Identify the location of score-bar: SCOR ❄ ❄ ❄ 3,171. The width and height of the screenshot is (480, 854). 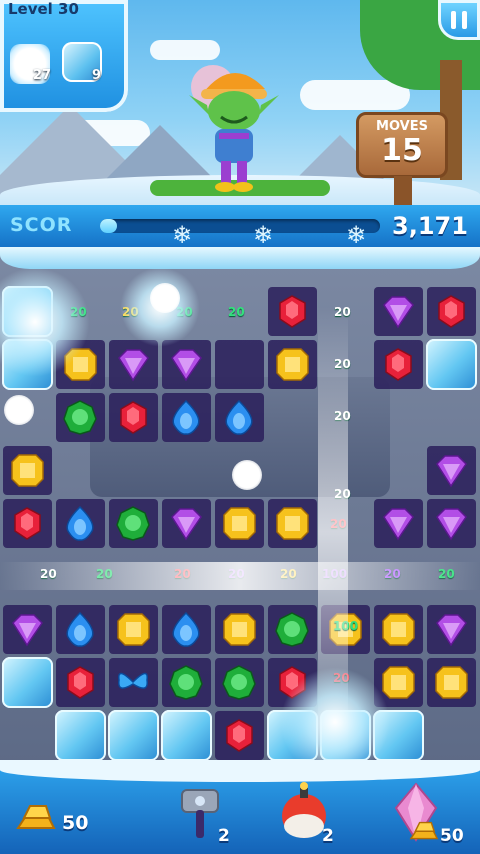
(240, 226).